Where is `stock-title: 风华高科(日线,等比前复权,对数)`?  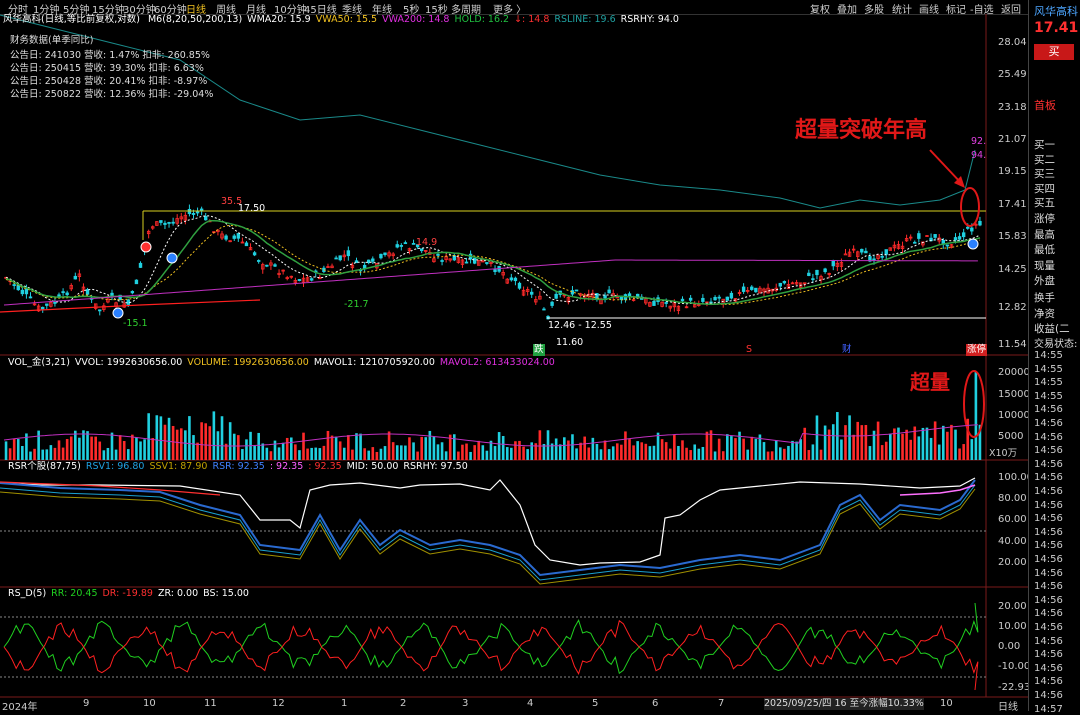
stock-title: 风华高科(日线,等比前复权,对数) is located at coordinates (71, 19).